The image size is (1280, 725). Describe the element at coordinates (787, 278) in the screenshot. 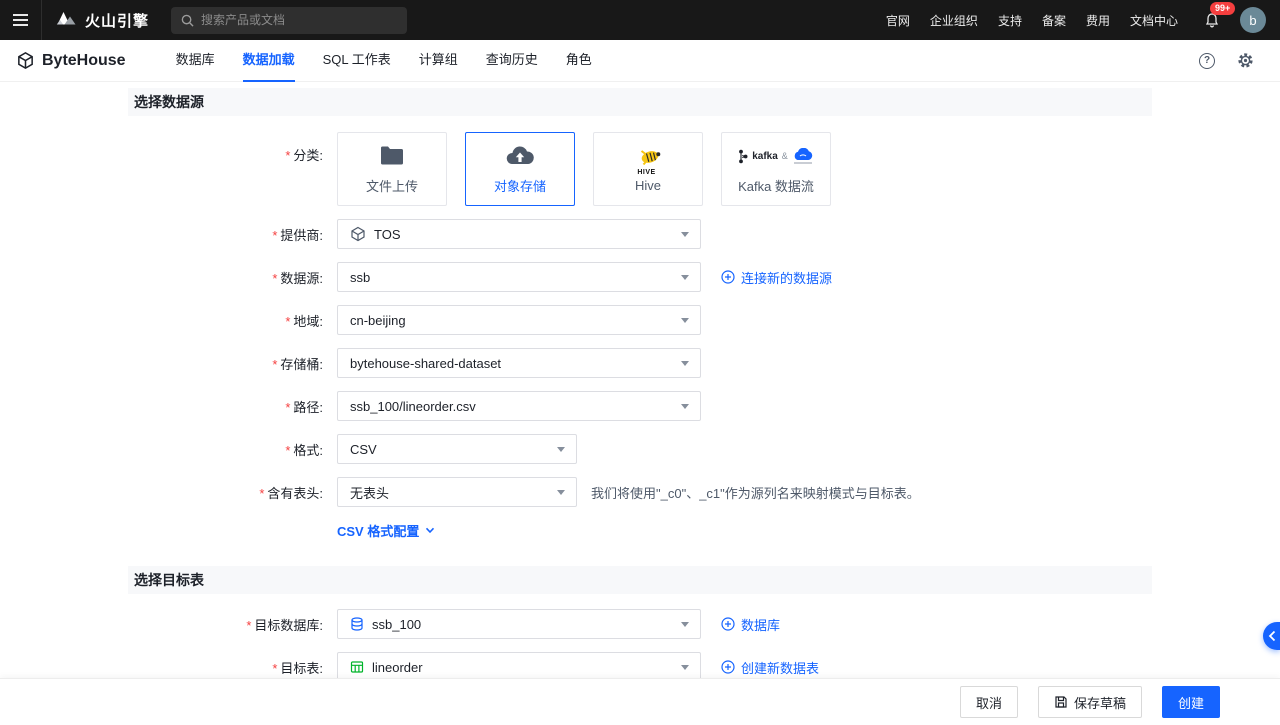

I see `link-label: 连接新的数据源` at that location.